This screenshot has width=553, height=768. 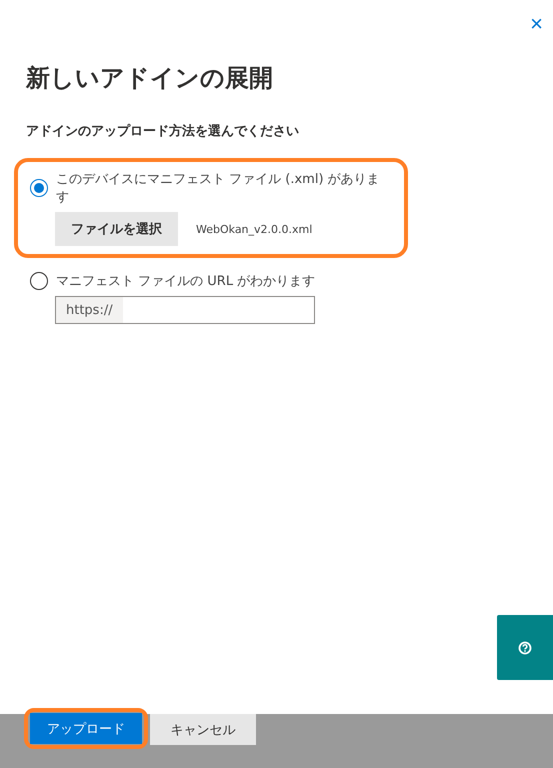 I want to click on option-label: このデバイスにマニフェスト ファイル (.xml) があります, so click(x=218, y=188).